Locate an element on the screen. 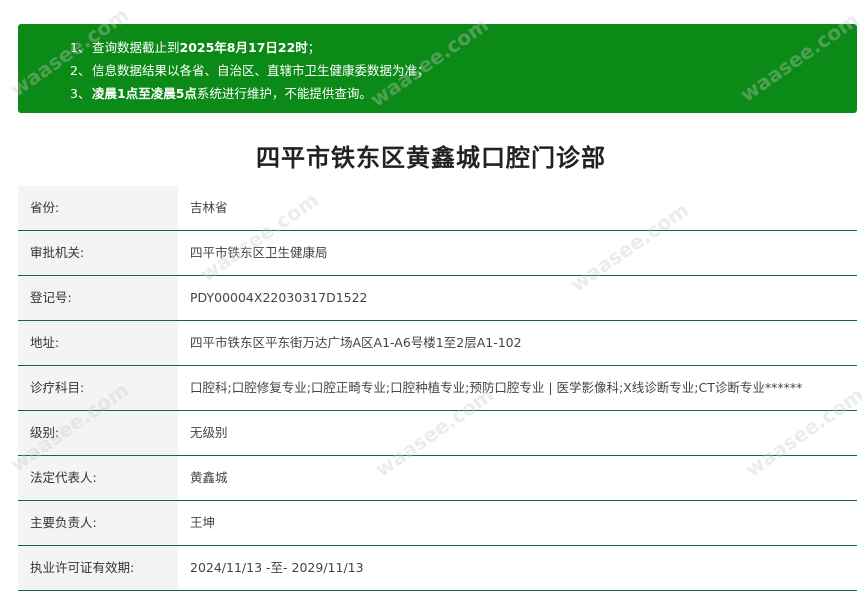  notice-text-tail: 系统进行维护，不能提供查询。 is located at coordinates (284, 93).